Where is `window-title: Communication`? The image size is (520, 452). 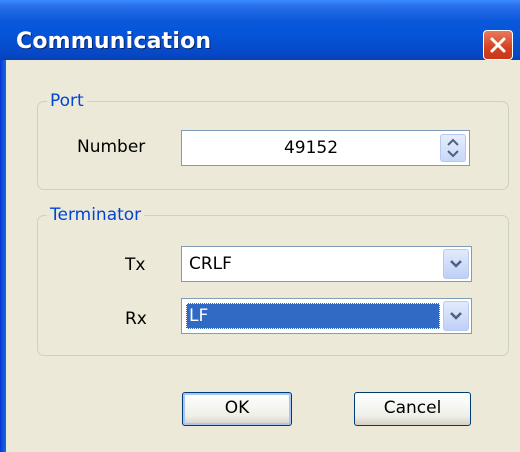
window-title: Communication is located at coordinates (114, 41).